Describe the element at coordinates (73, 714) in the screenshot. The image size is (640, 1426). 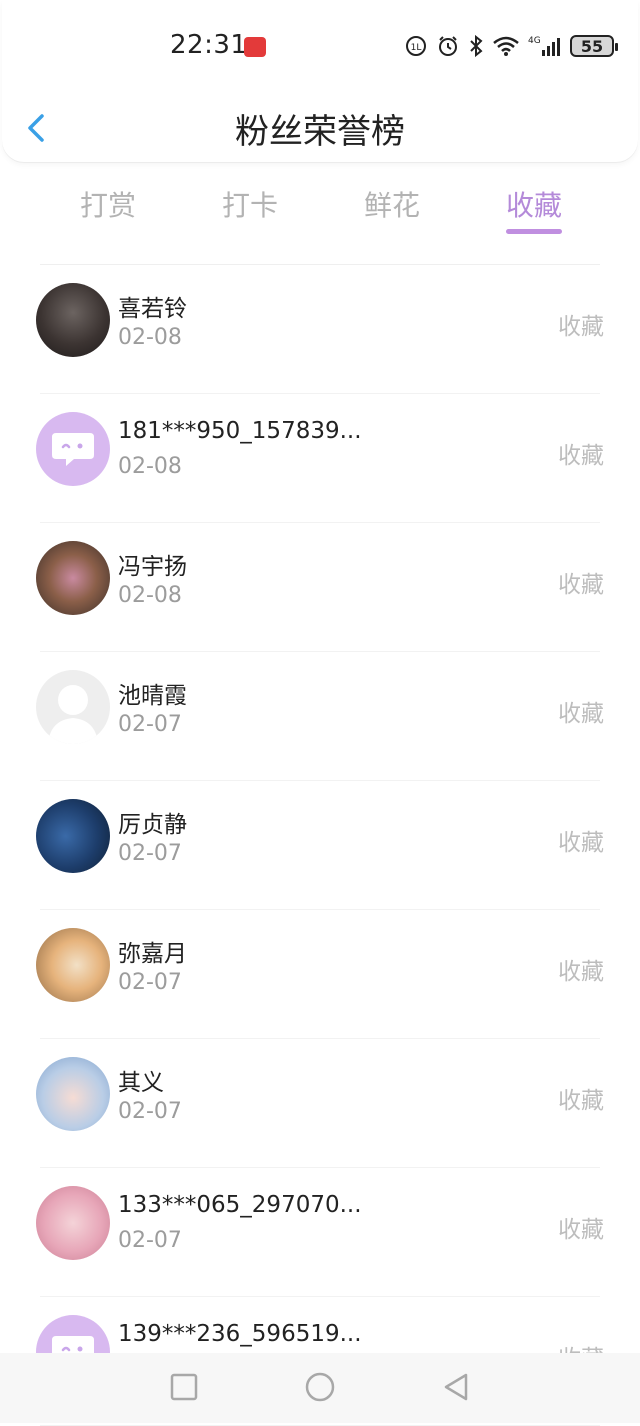
I see `default-person-avatar-icon` at that location.